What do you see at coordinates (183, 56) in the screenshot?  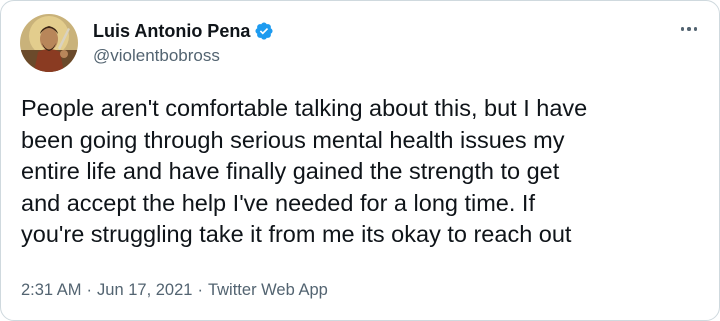 I see `handle: @violentbobross` at bounding box center [183, 56].